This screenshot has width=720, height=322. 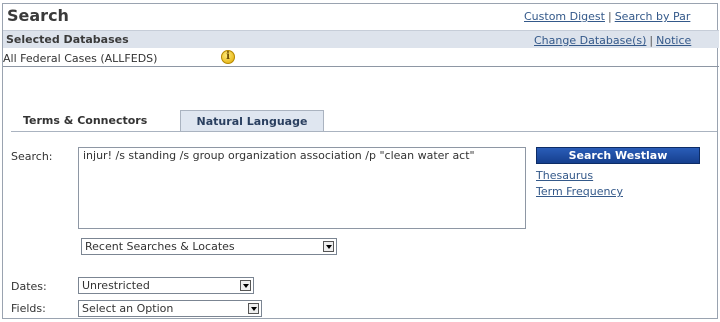 I want to click on tab-natural-language: Natural Language, so click(x=252, y=120).